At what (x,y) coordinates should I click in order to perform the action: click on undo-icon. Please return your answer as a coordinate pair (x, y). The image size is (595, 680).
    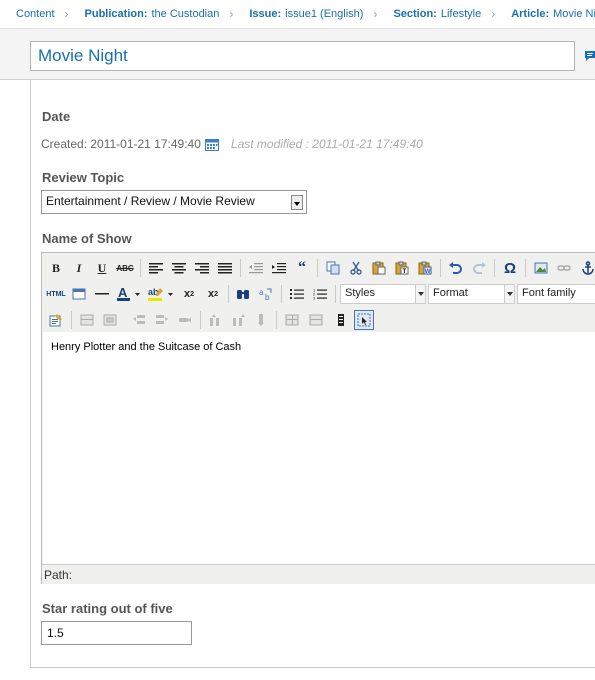
    Looking at the image, I should click on (455, 268).